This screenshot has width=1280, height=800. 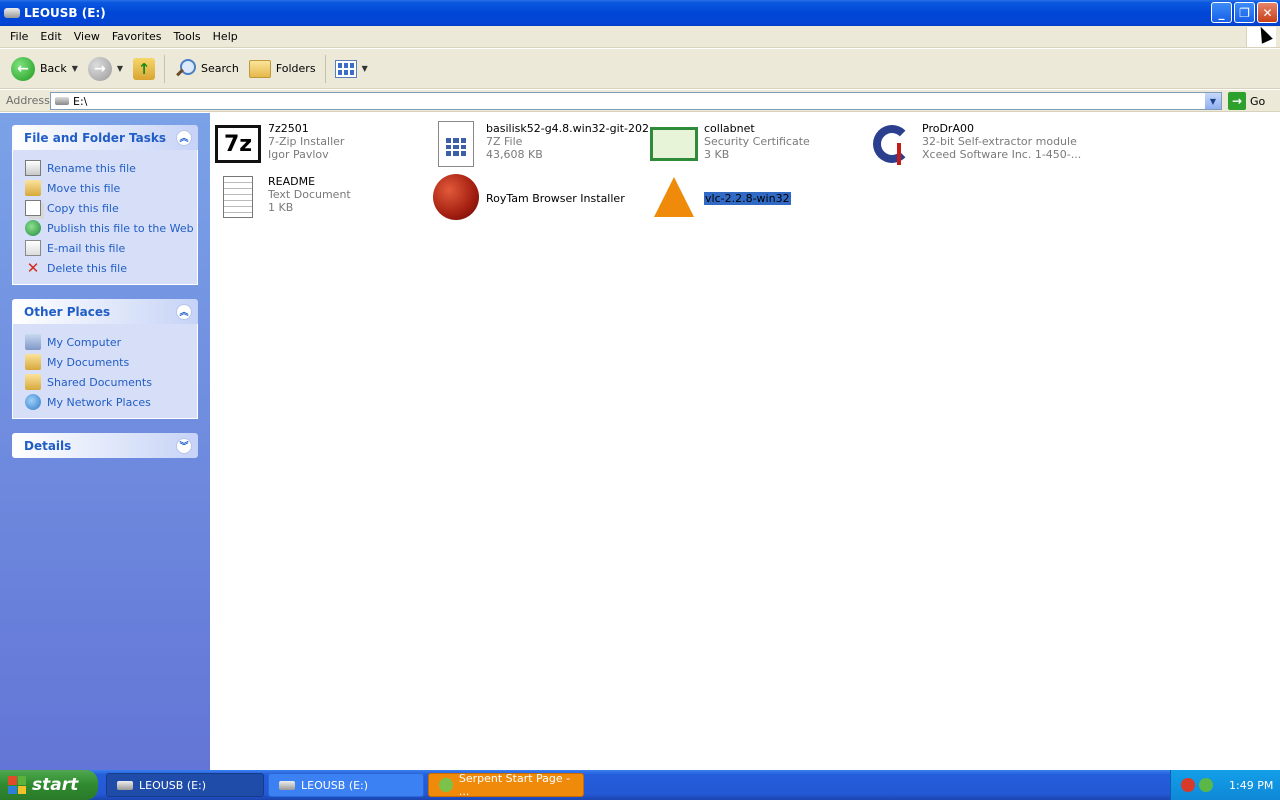 I want to click on views-dropdown-icon: ▼, so click(x=365, y=68).